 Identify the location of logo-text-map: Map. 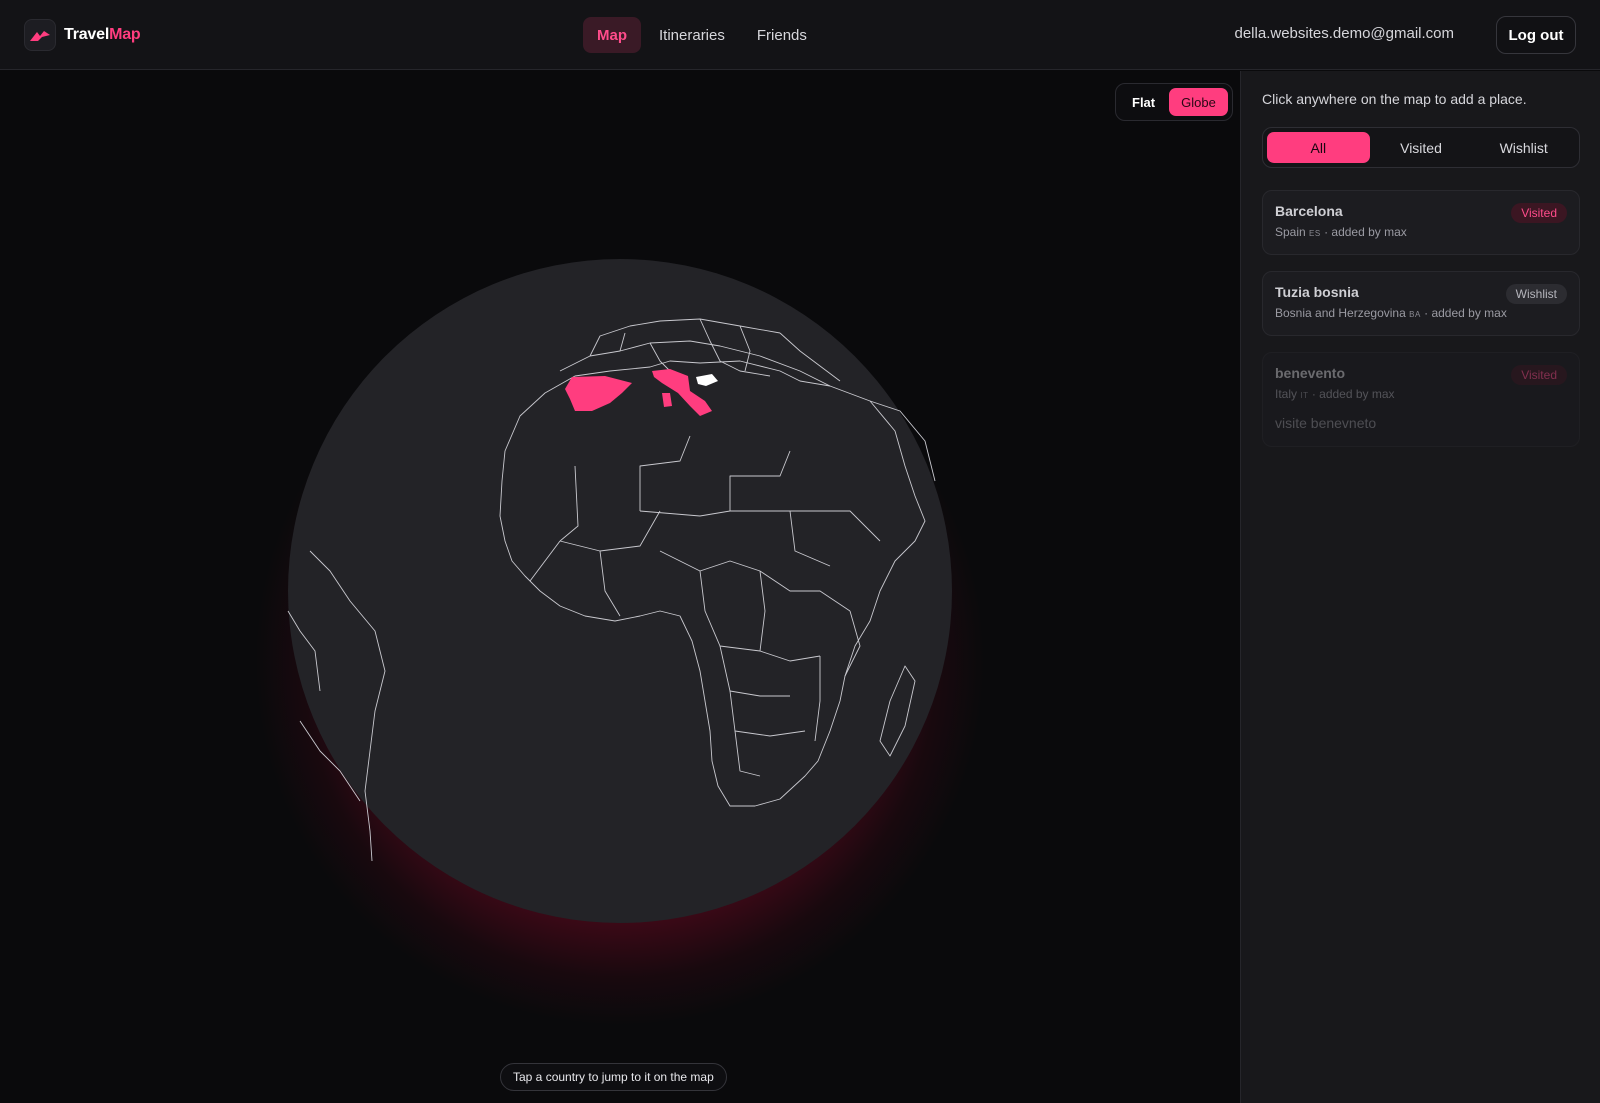
(125, 34).